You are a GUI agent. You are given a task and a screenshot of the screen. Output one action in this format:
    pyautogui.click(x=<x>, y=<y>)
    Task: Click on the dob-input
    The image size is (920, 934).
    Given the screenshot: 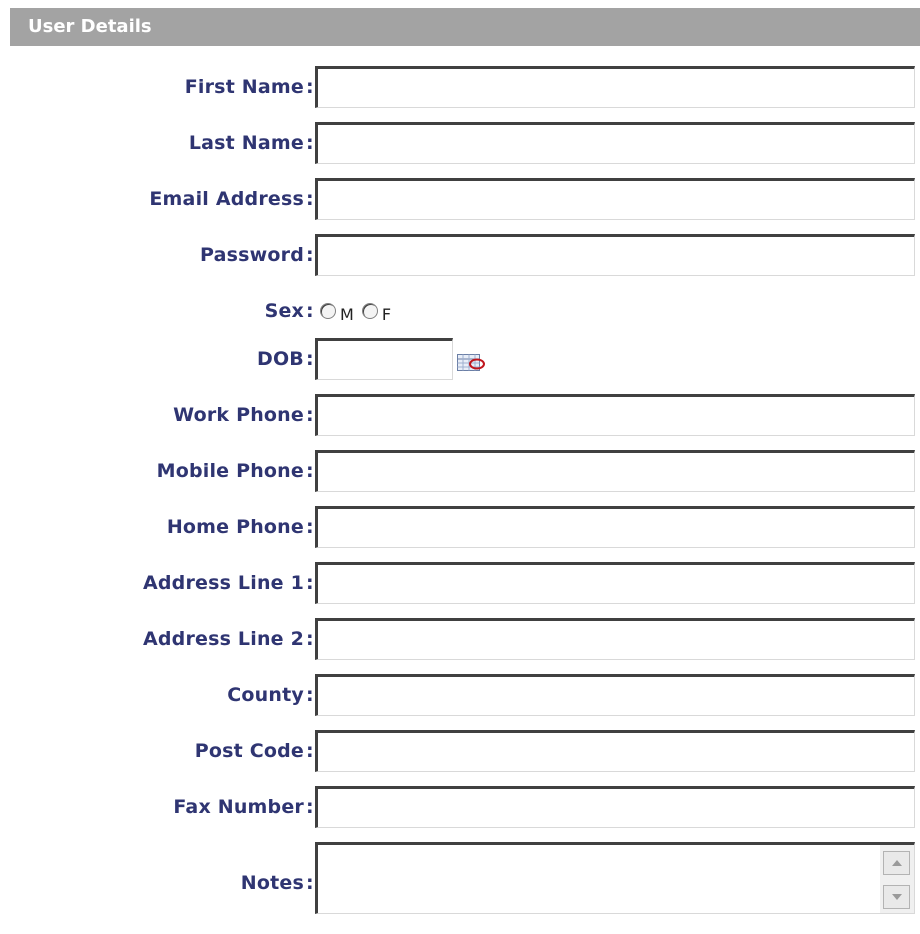 What is the action you would take?
    pyautogui.click(x=384, y=359)
    